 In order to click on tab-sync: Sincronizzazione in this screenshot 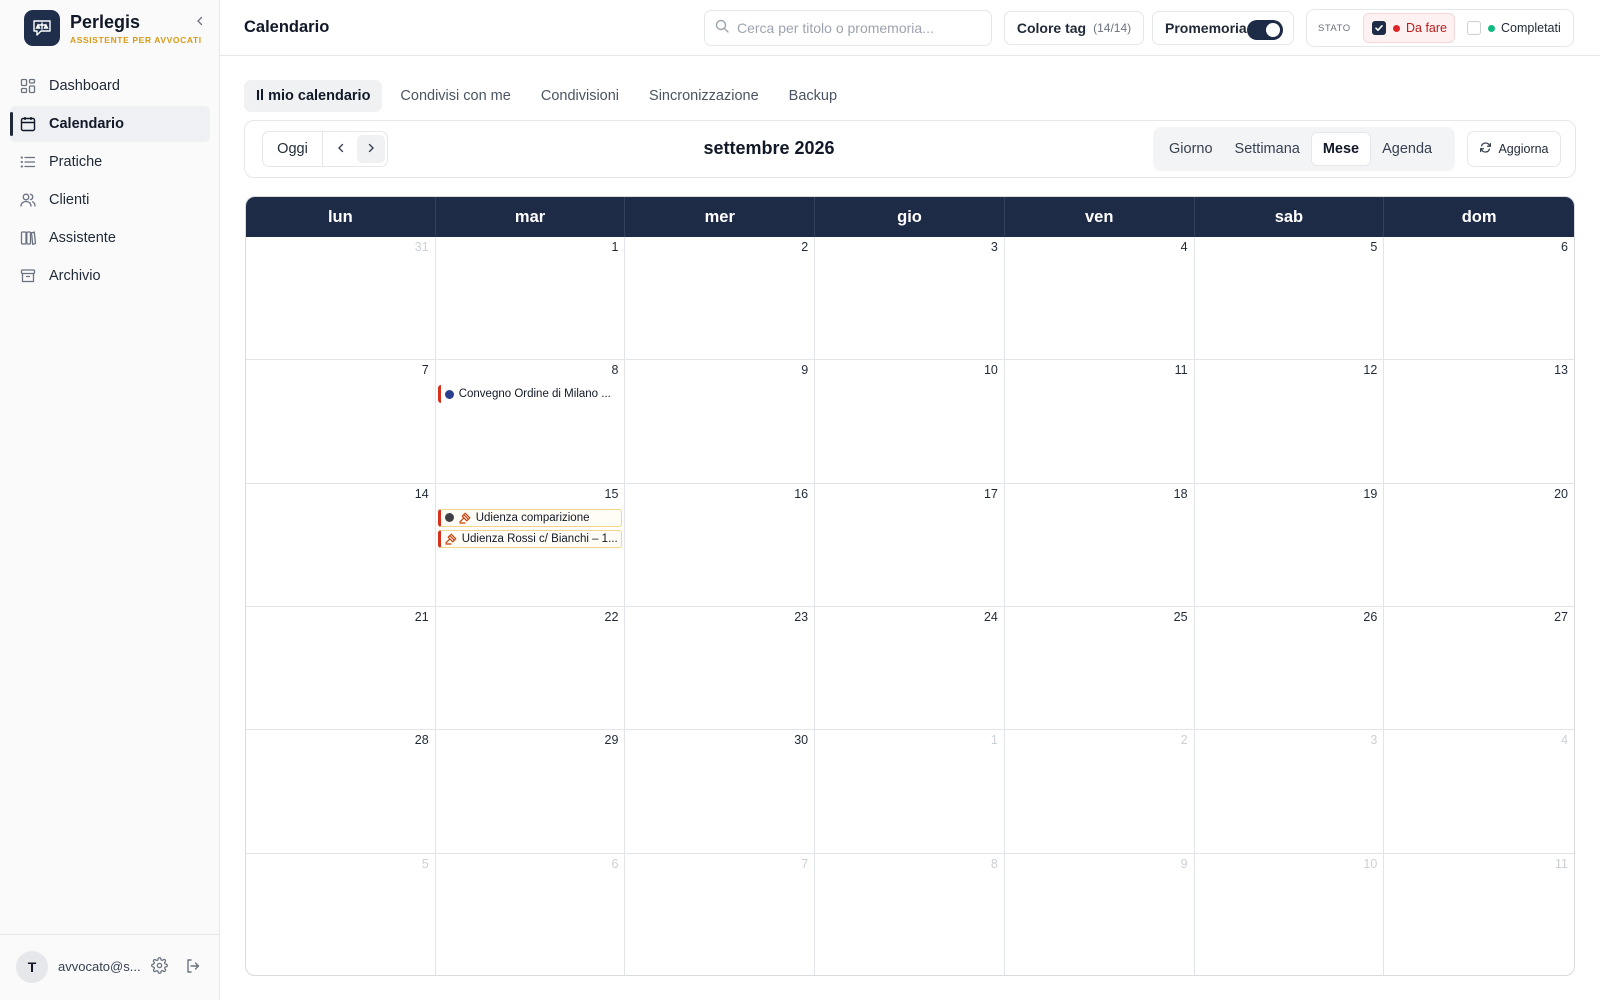, I will do `click(704, 96)`.